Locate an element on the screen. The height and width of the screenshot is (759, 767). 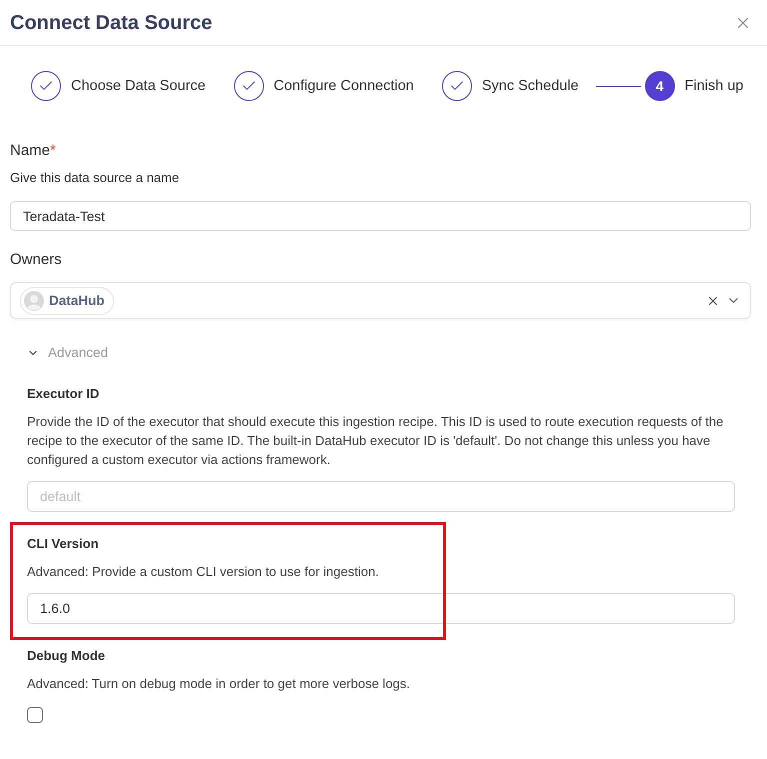
avatar-icon is located at coordinates (34, 300).